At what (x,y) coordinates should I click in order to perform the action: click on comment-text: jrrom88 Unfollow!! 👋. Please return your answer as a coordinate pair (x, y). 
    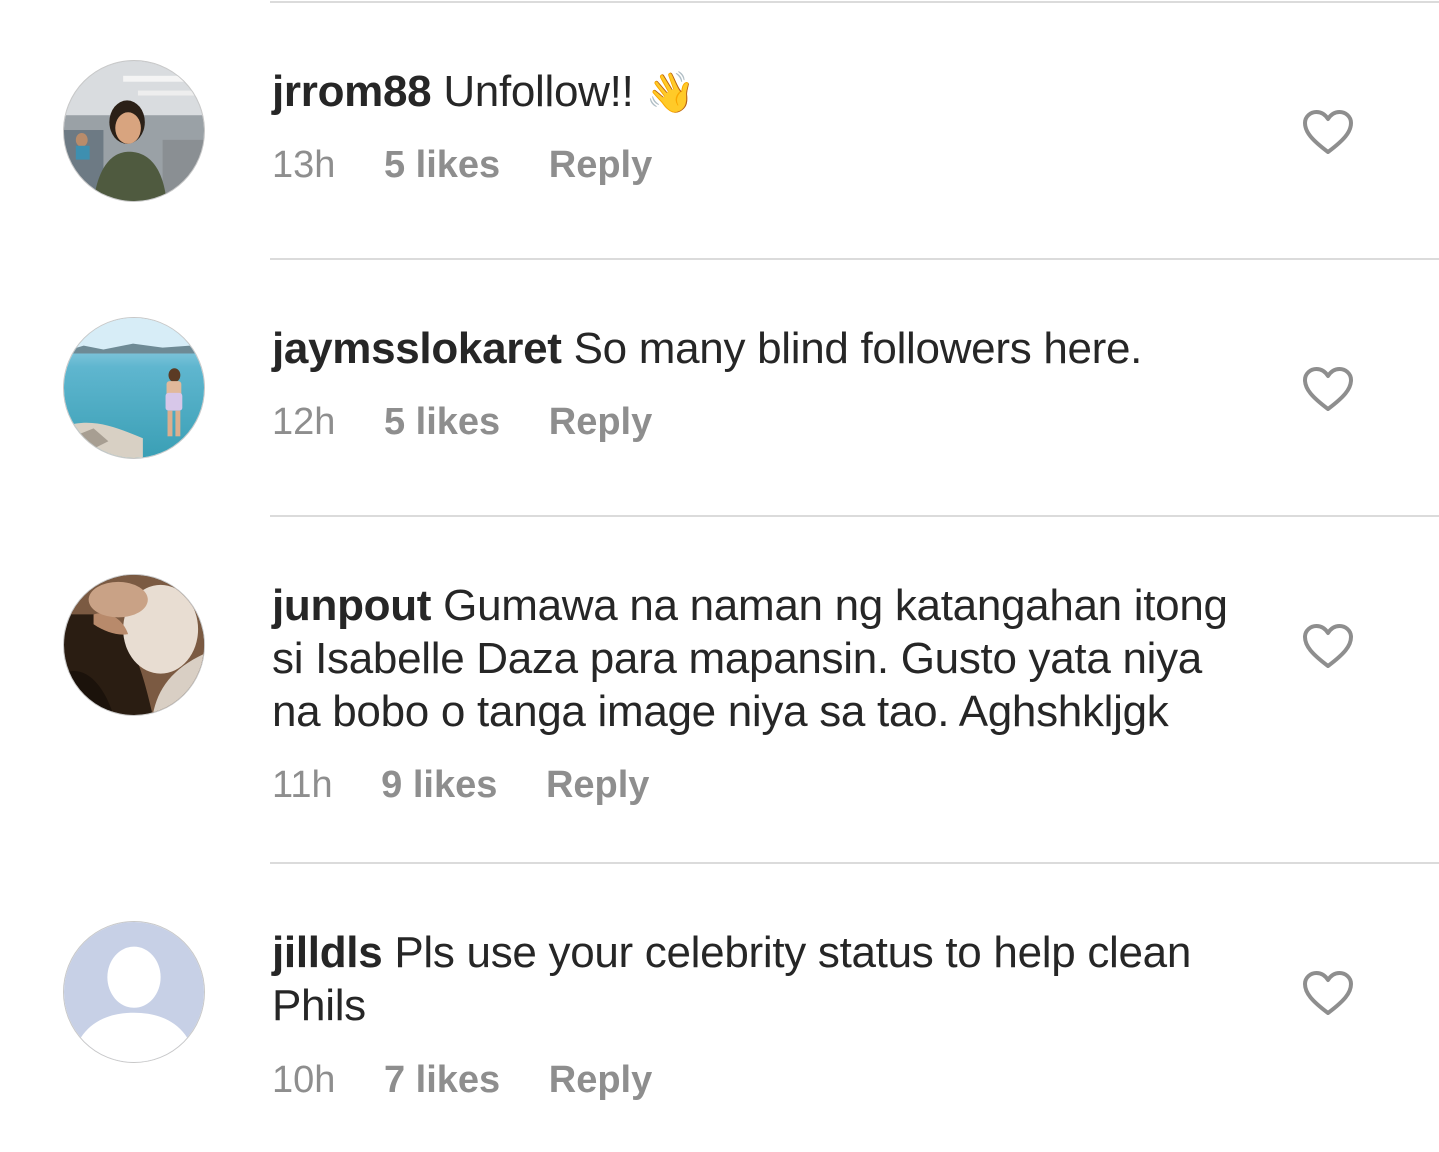
    Looking at the image, I should click on (767, 92).